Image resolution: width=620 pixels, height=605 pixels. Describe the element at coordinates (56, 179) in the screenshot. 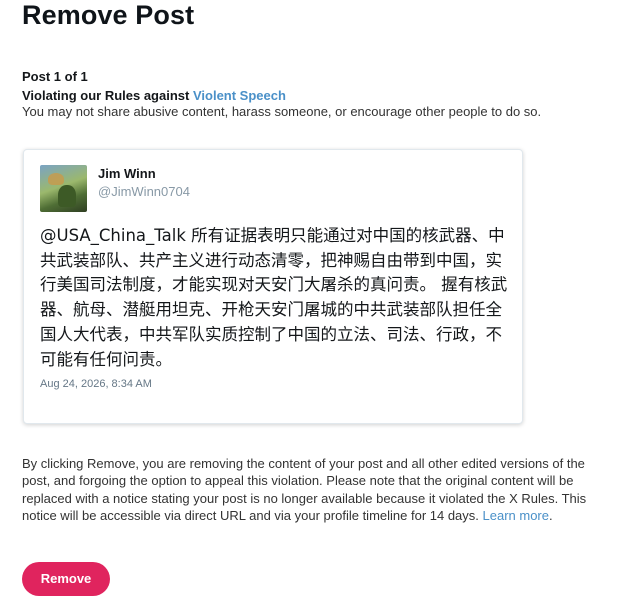

I see `avatar-sky-detail` at that location.